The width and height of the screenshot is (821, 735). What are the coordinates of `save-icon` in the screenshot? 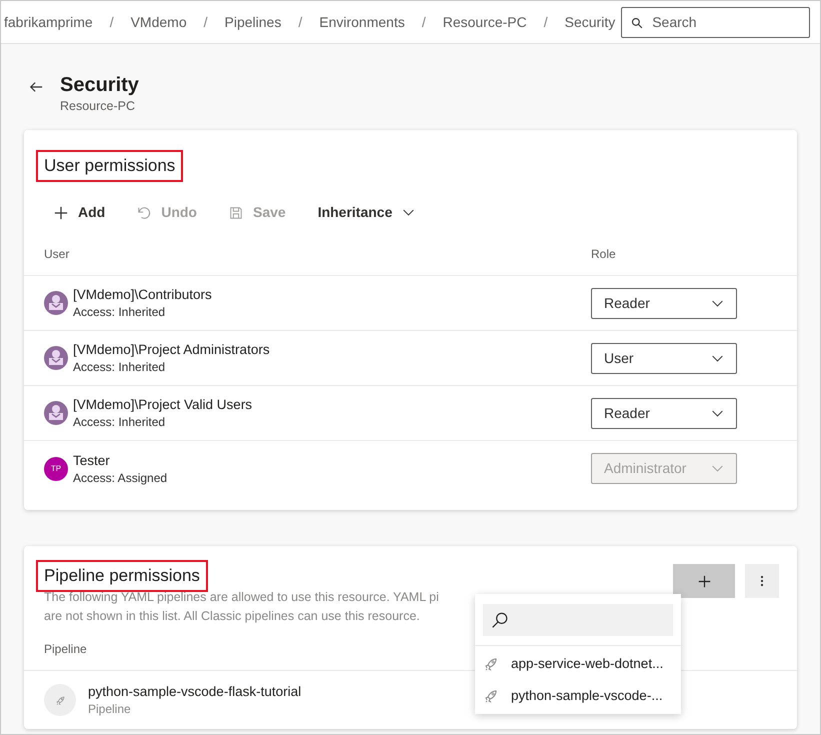 It's located at (235, 213).